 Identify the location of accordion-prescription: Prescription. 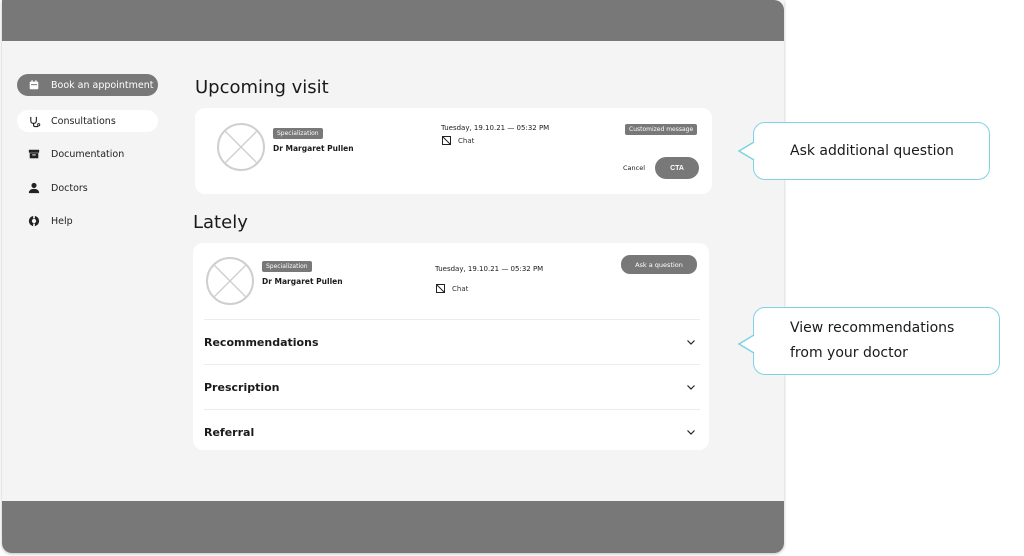
(452, 386).